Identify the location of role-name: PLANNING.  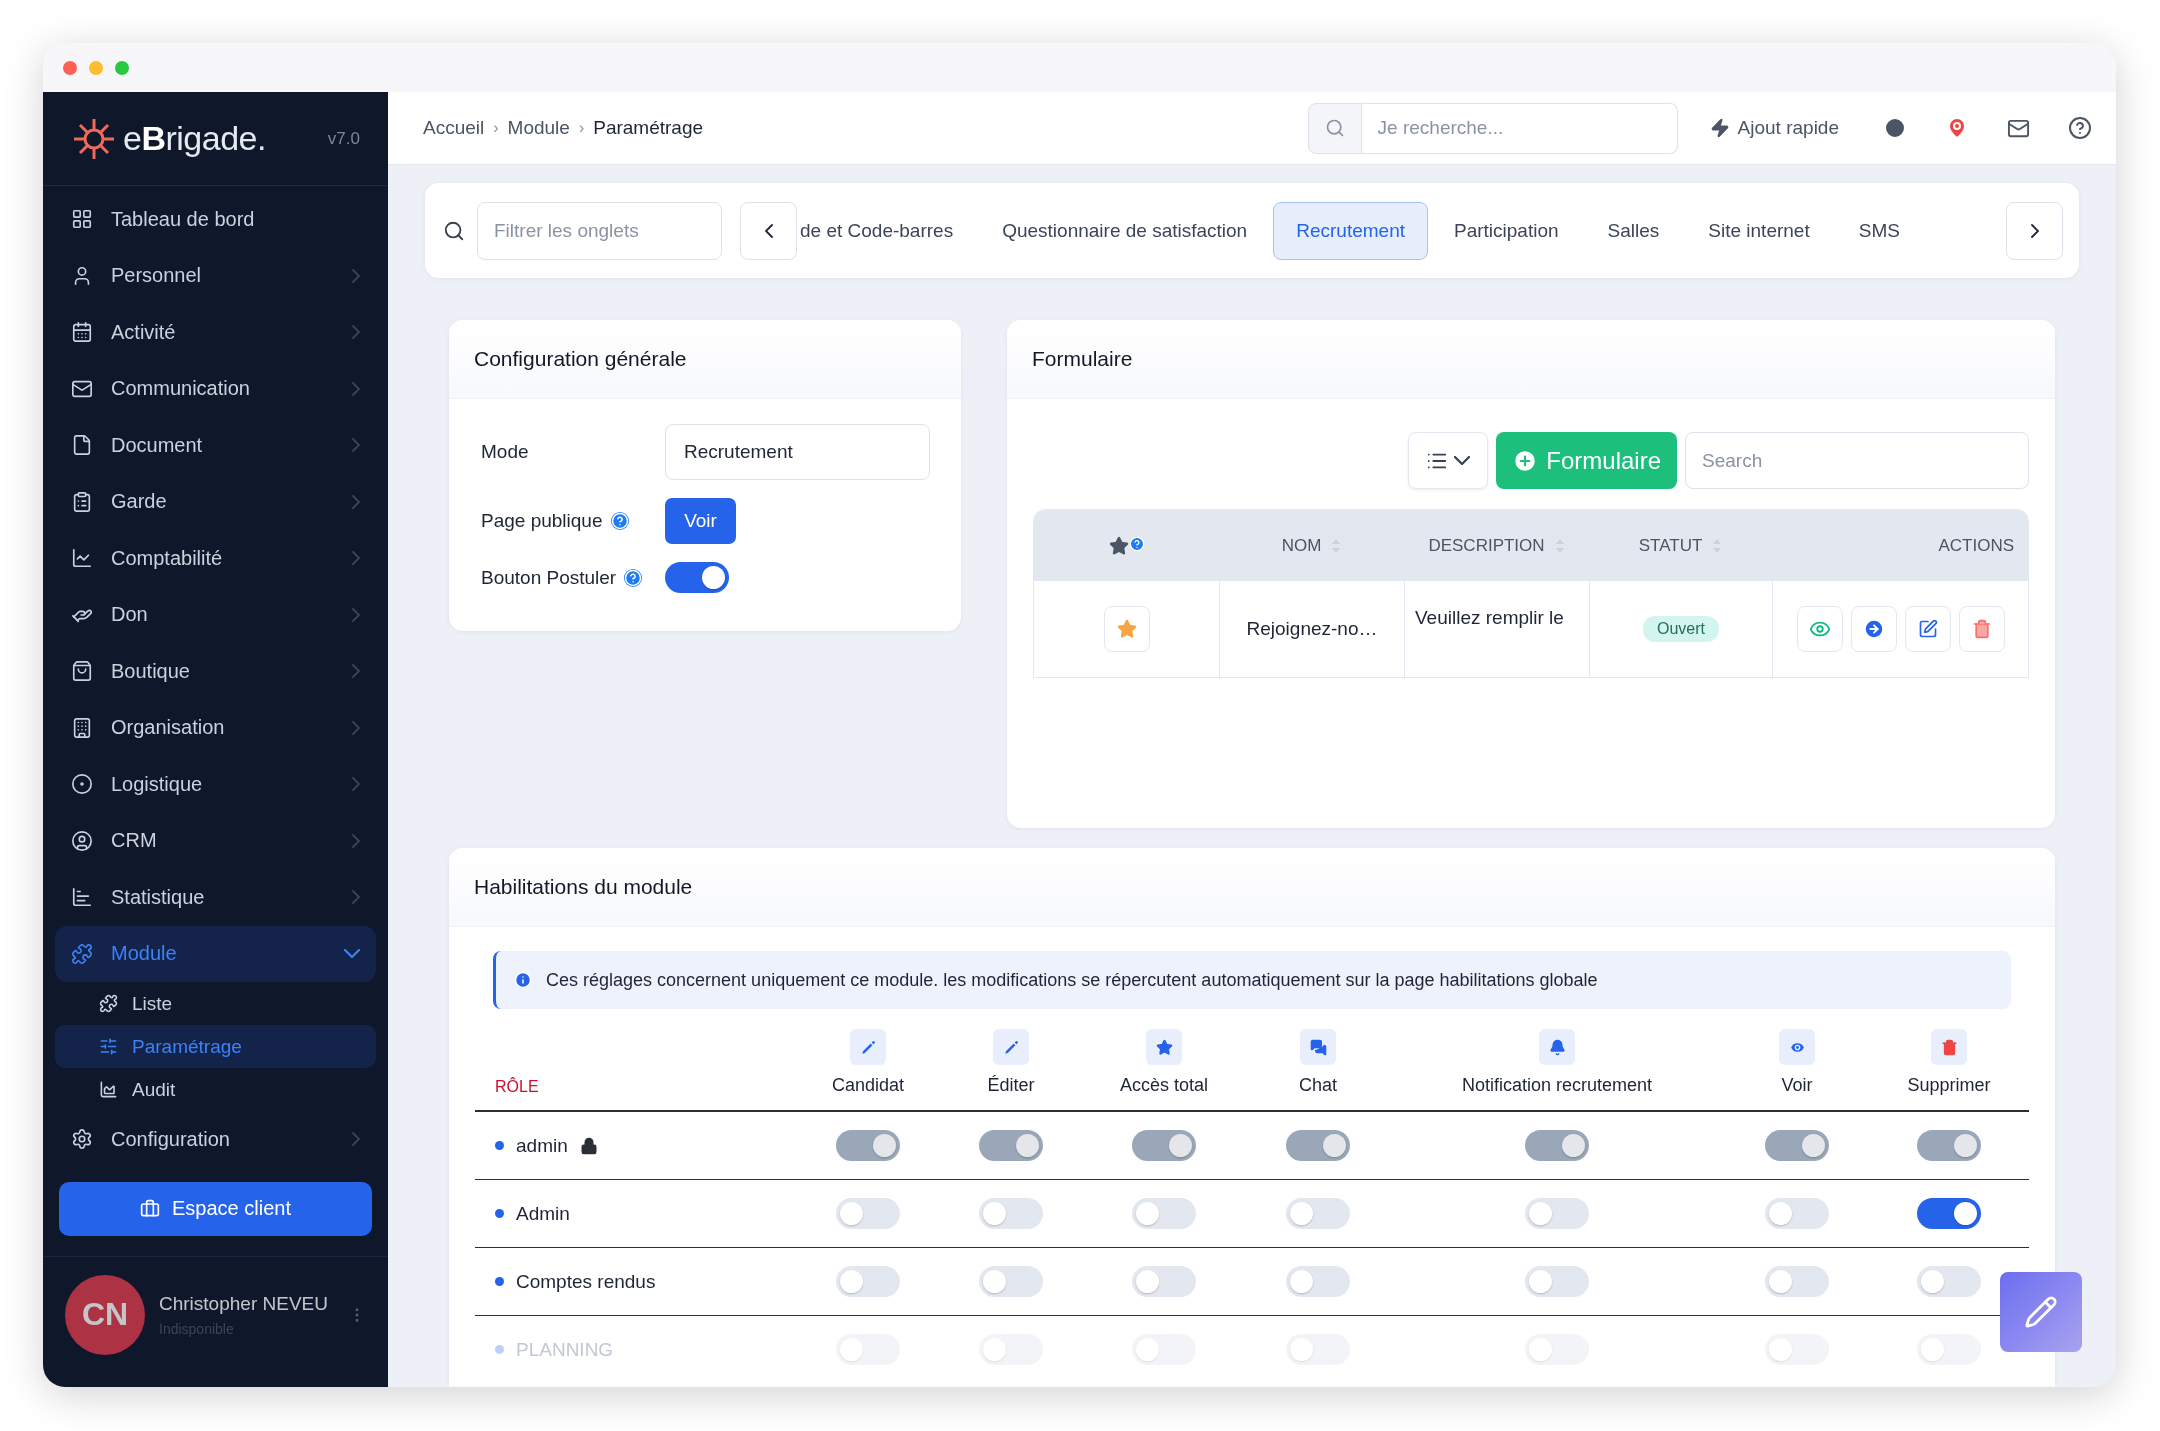
(565, 1349).